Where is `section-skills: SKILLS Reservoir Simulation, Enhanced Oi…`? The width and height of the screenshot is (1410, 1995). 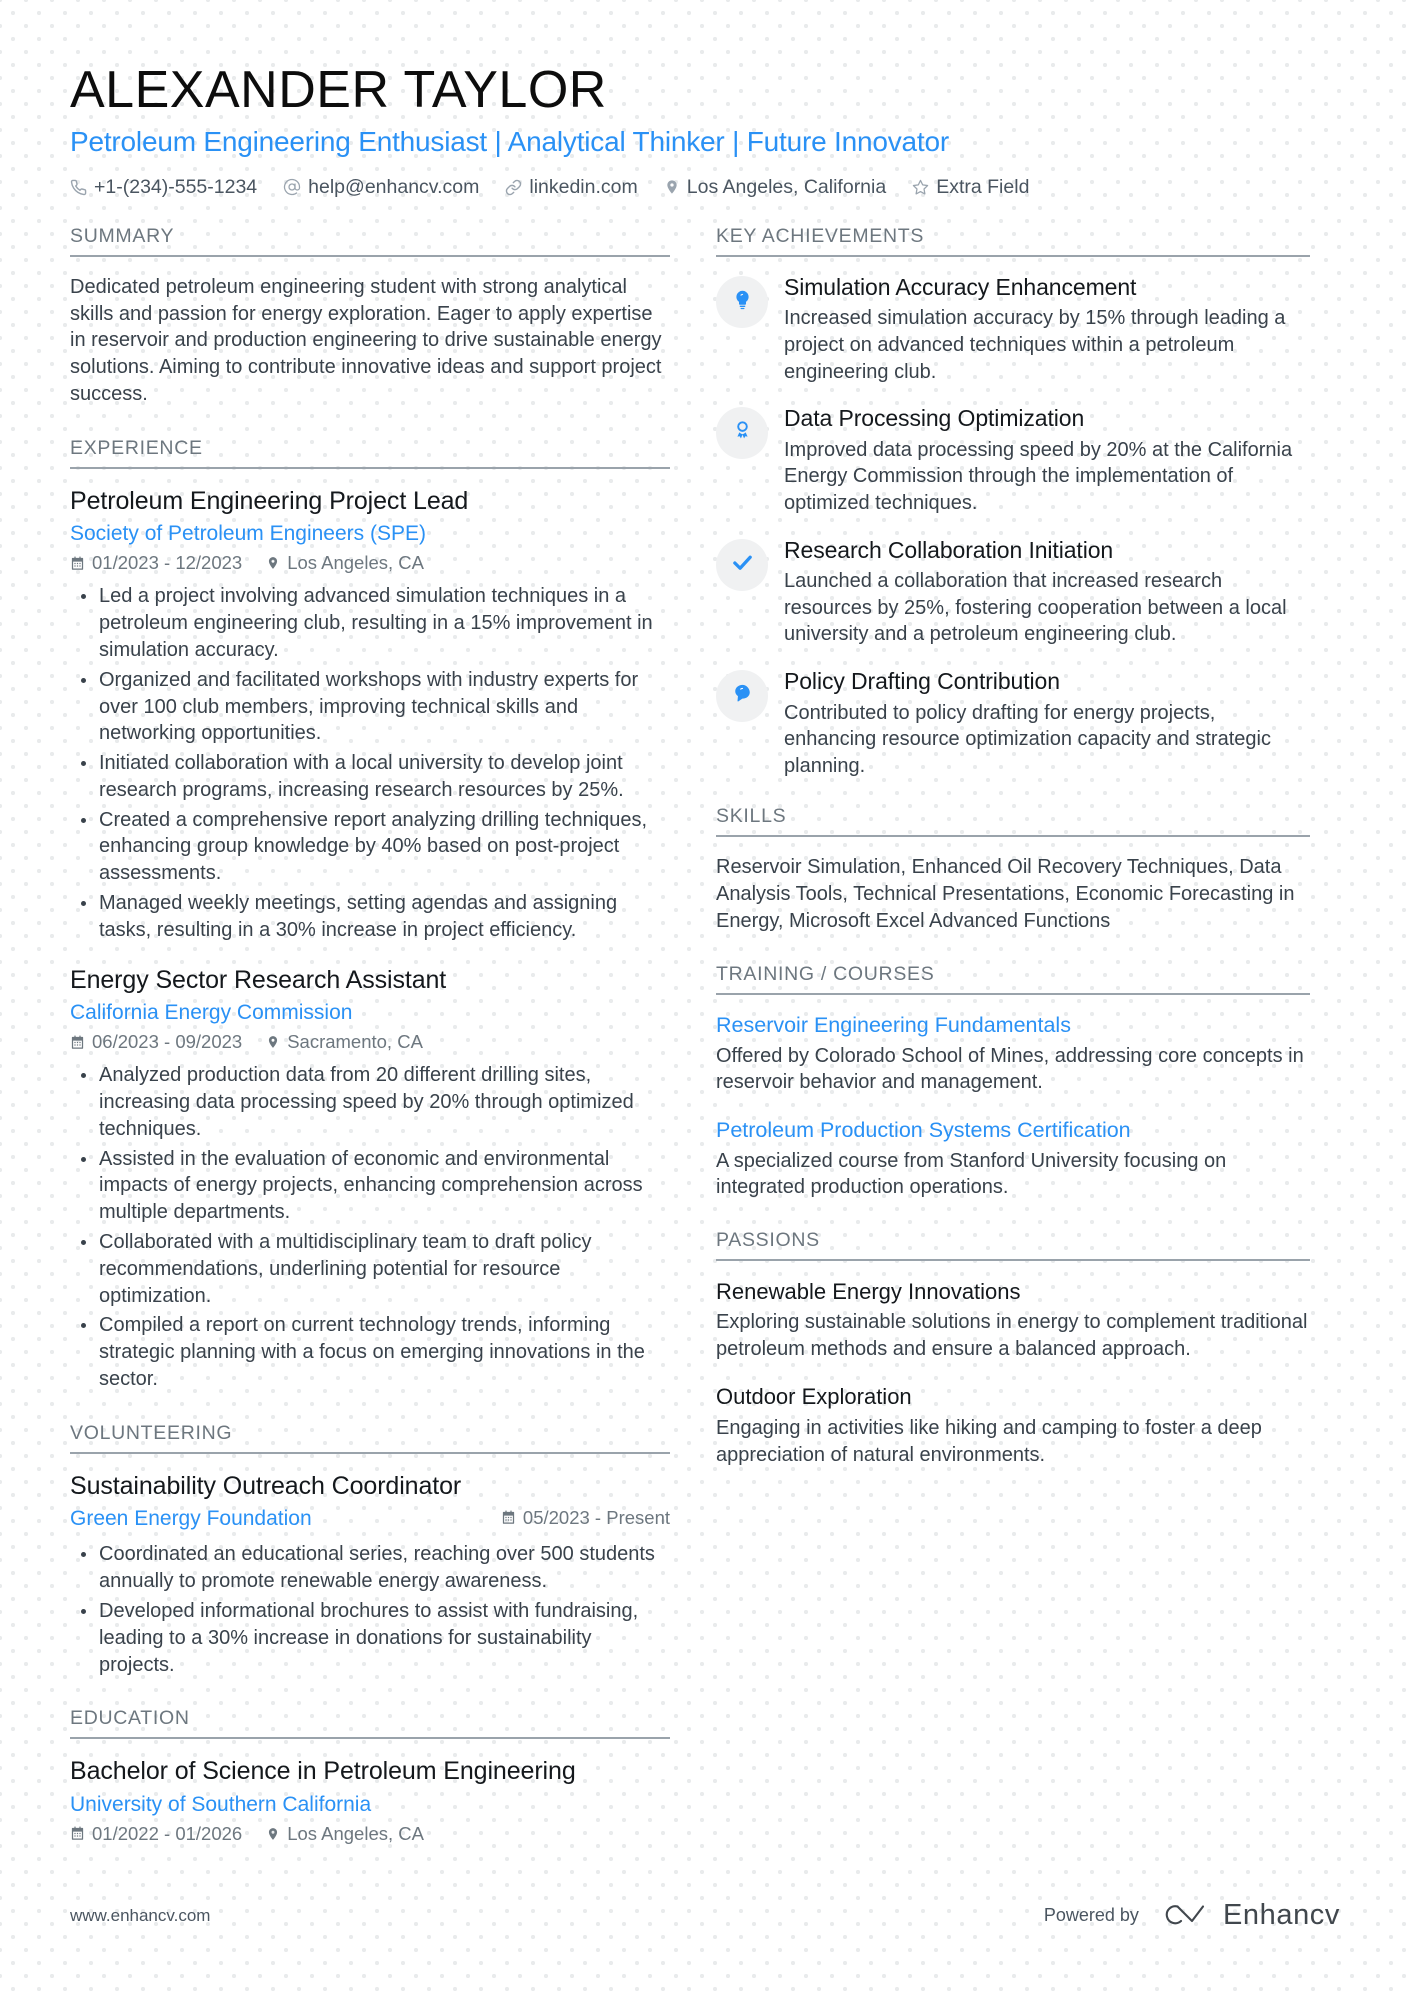
section-skills: SKILLS Reservoir Simulation, Enhanced Oi… is located at coordinates (1013, 869).